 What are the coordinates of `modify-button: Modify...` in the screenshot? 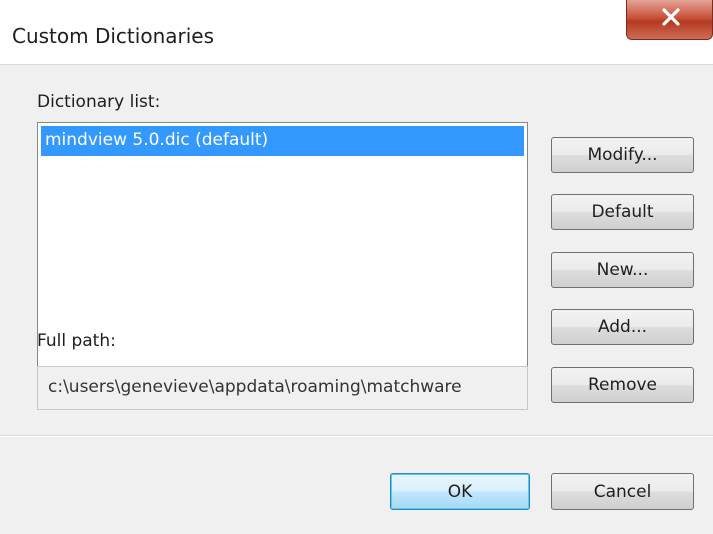 It's located at (622, 155).